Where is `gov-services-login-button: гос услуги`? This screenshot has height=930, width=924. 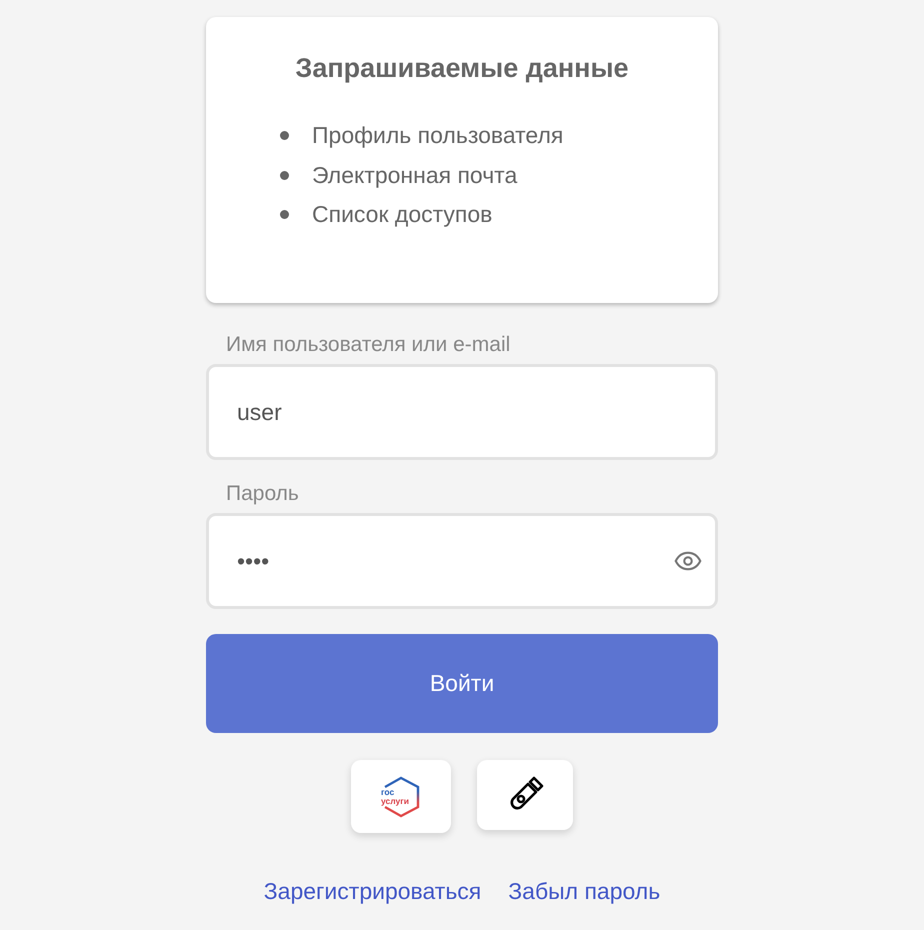
gov-services-login-button: гос услуги is located at coordinates (401, 796).